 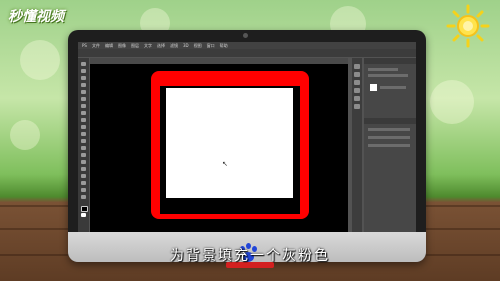 What do you see at coordinates (373, 87) in the screenshot?
I see `color-swatch` at bounding box center [373, 87].